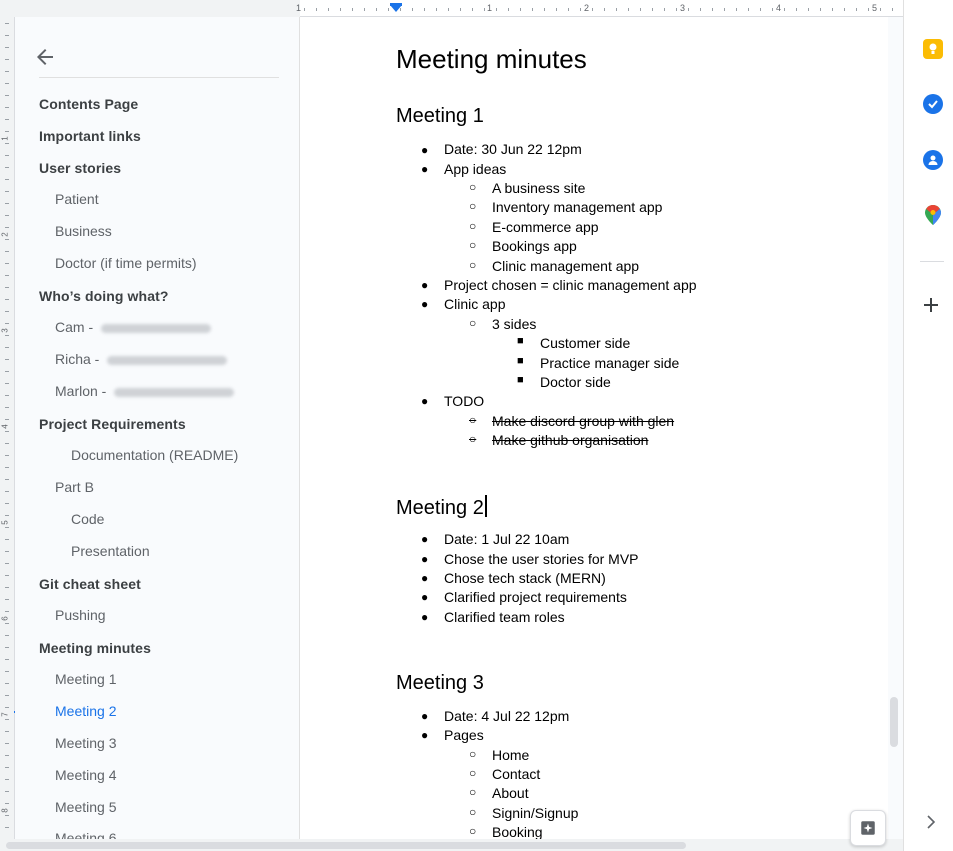 The image size is (953, 851). I want to click on plus-icon, so click(931, 306).